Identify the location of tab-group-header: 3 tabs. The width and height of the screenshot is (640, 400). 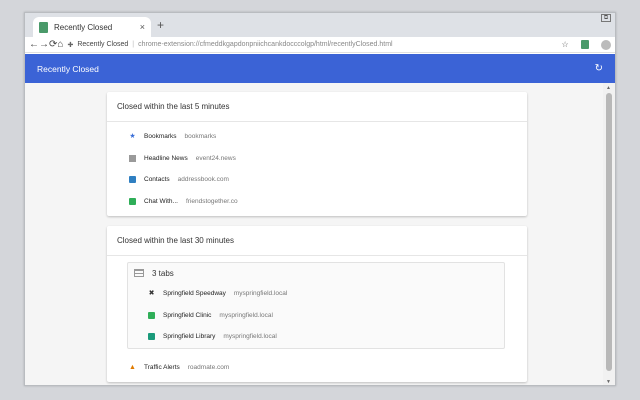
(316, 273).